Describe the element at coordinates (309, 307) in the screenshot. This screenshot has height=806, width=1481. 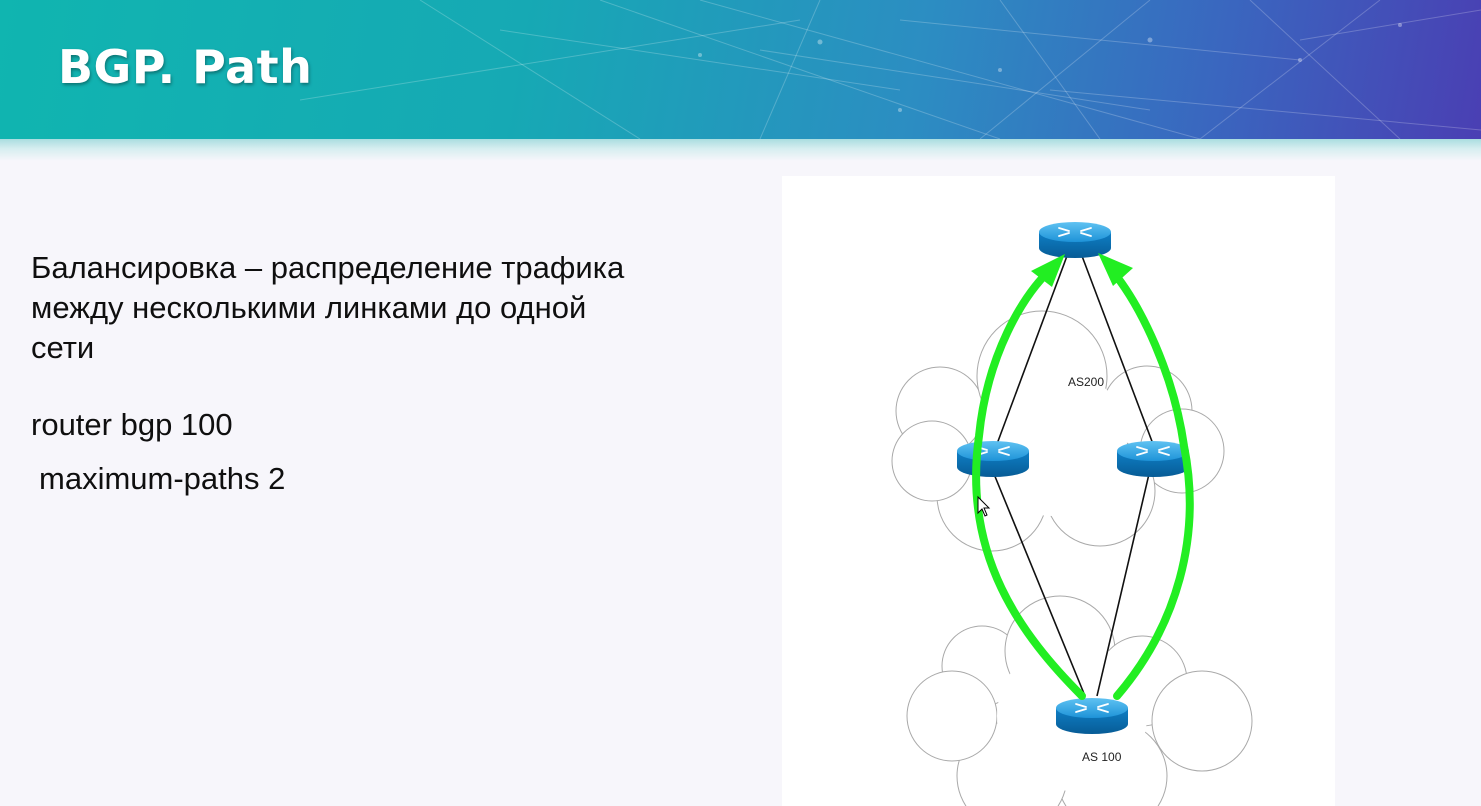
I see `paragraph-line: между несколькими линками до одной` at that location.